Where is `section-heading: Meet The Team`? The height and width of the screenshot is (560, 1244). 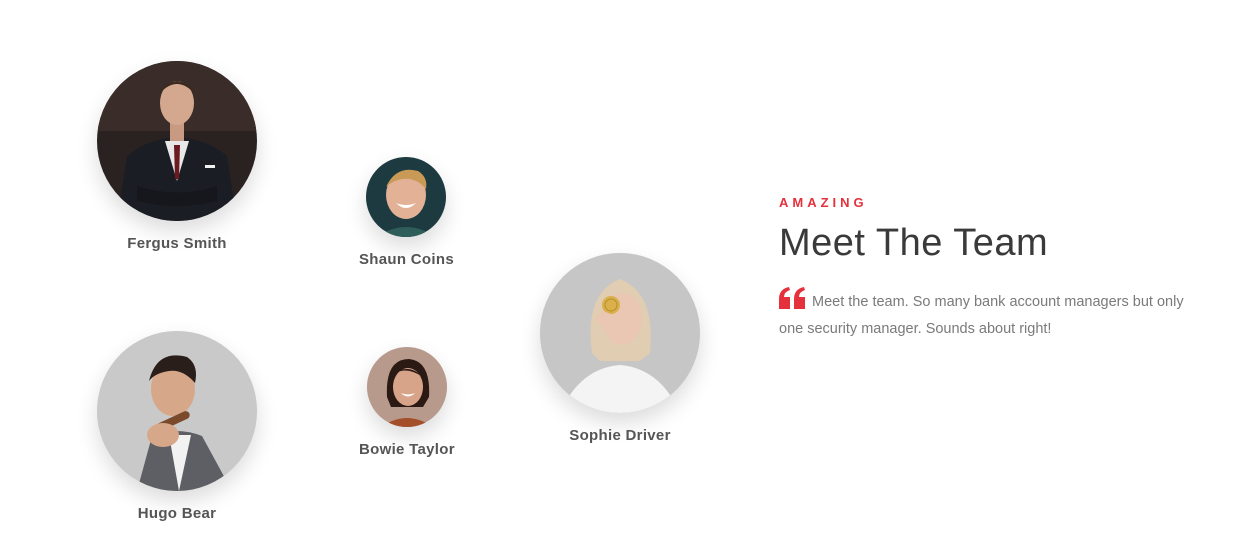 section-heading: Meet The Team is located at coordinates (914, 243).